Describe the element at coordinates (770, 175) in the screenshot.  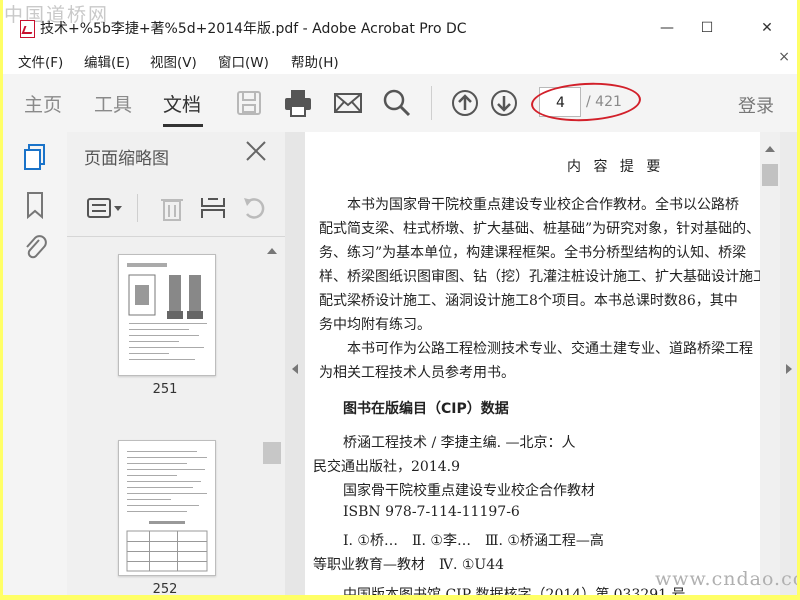
I see `document-scrollbar-thumb` at that location.